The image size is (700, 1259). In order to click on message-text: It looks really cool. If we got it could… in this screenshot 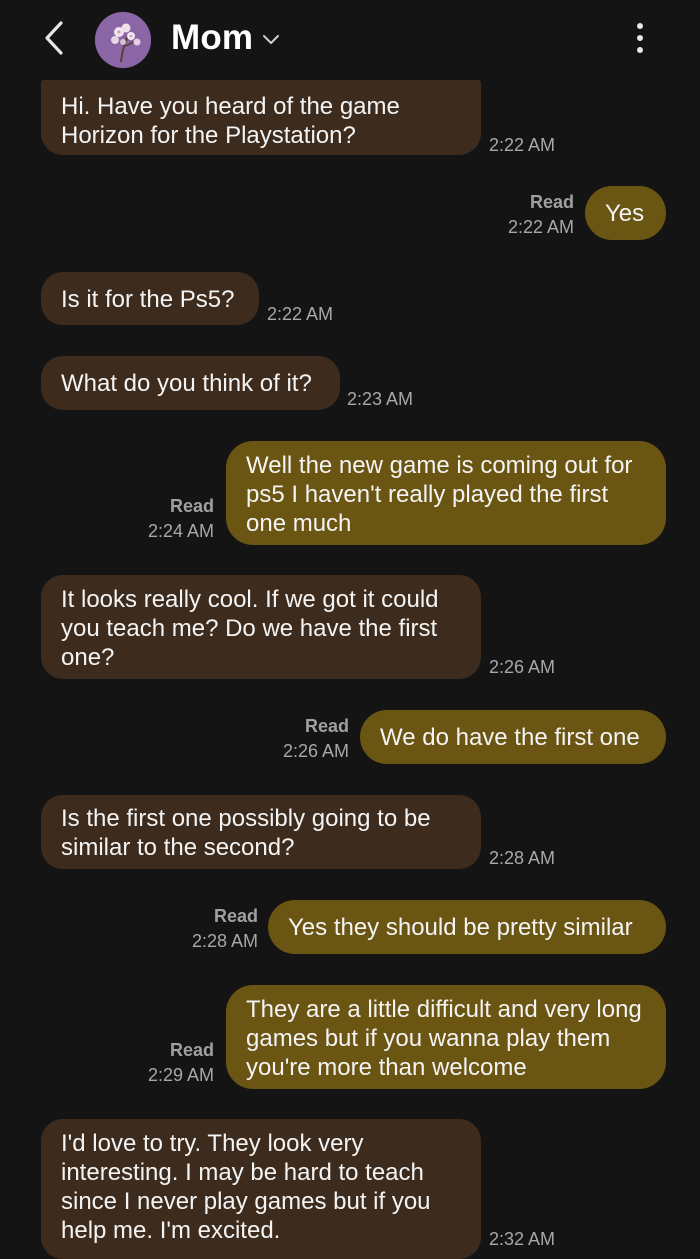, I will do `click(250, 628)`.